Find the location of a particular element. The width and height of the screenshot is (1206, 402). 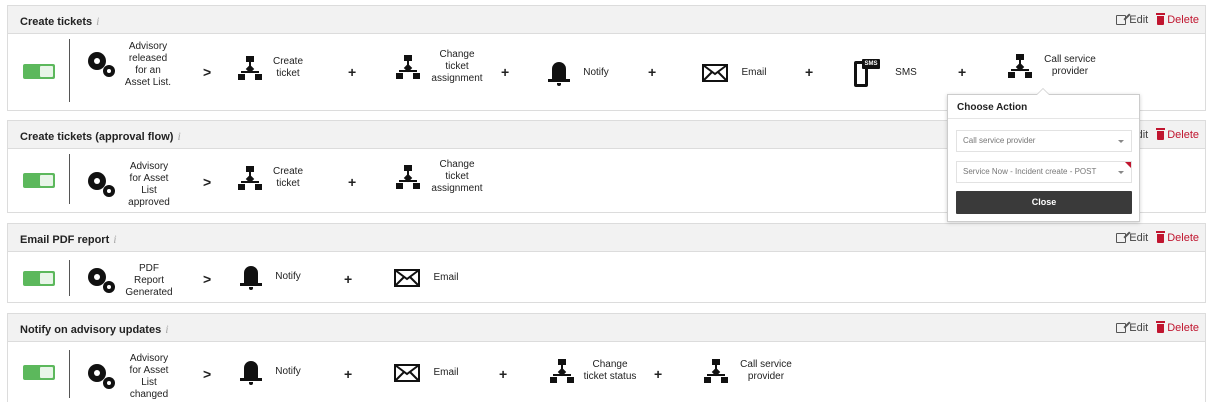

action-change-ticket-status: Change ticket status is located at coordinates (594, 371).